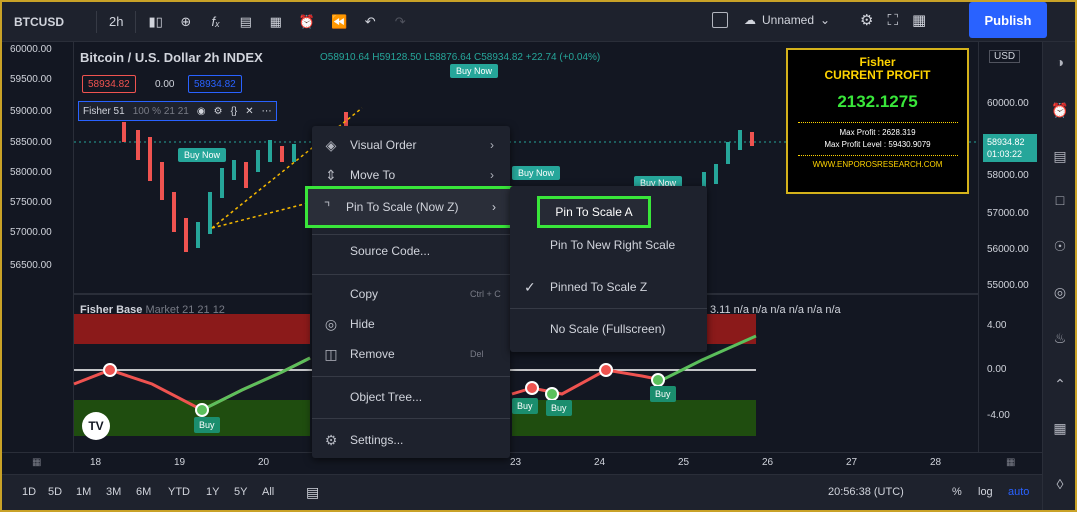 This screenshot has height=512, width=1077. I want to click on max-profit: Max Profit : 2628.319, so click(877, 132).